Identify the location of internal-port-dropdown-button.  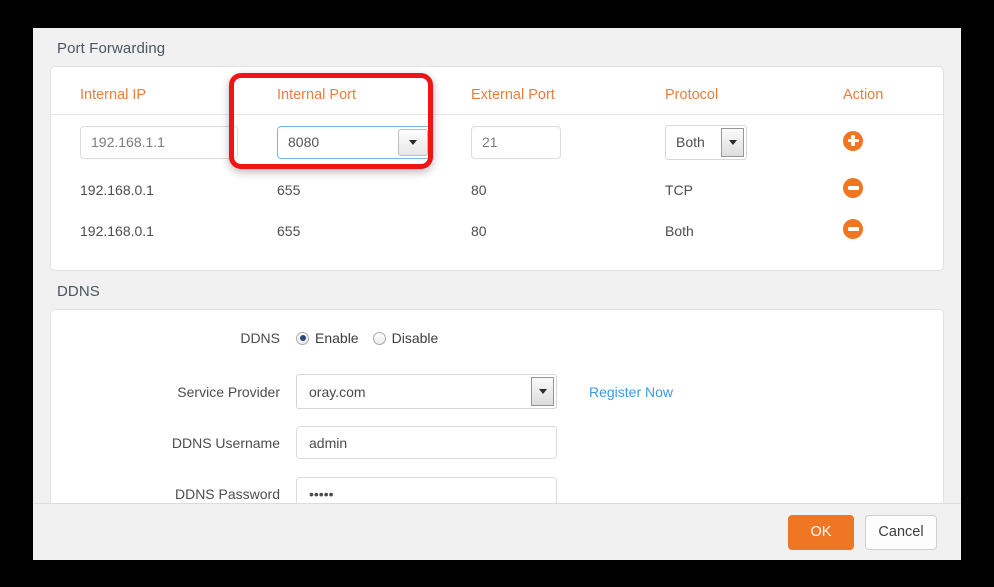
(413, 142).